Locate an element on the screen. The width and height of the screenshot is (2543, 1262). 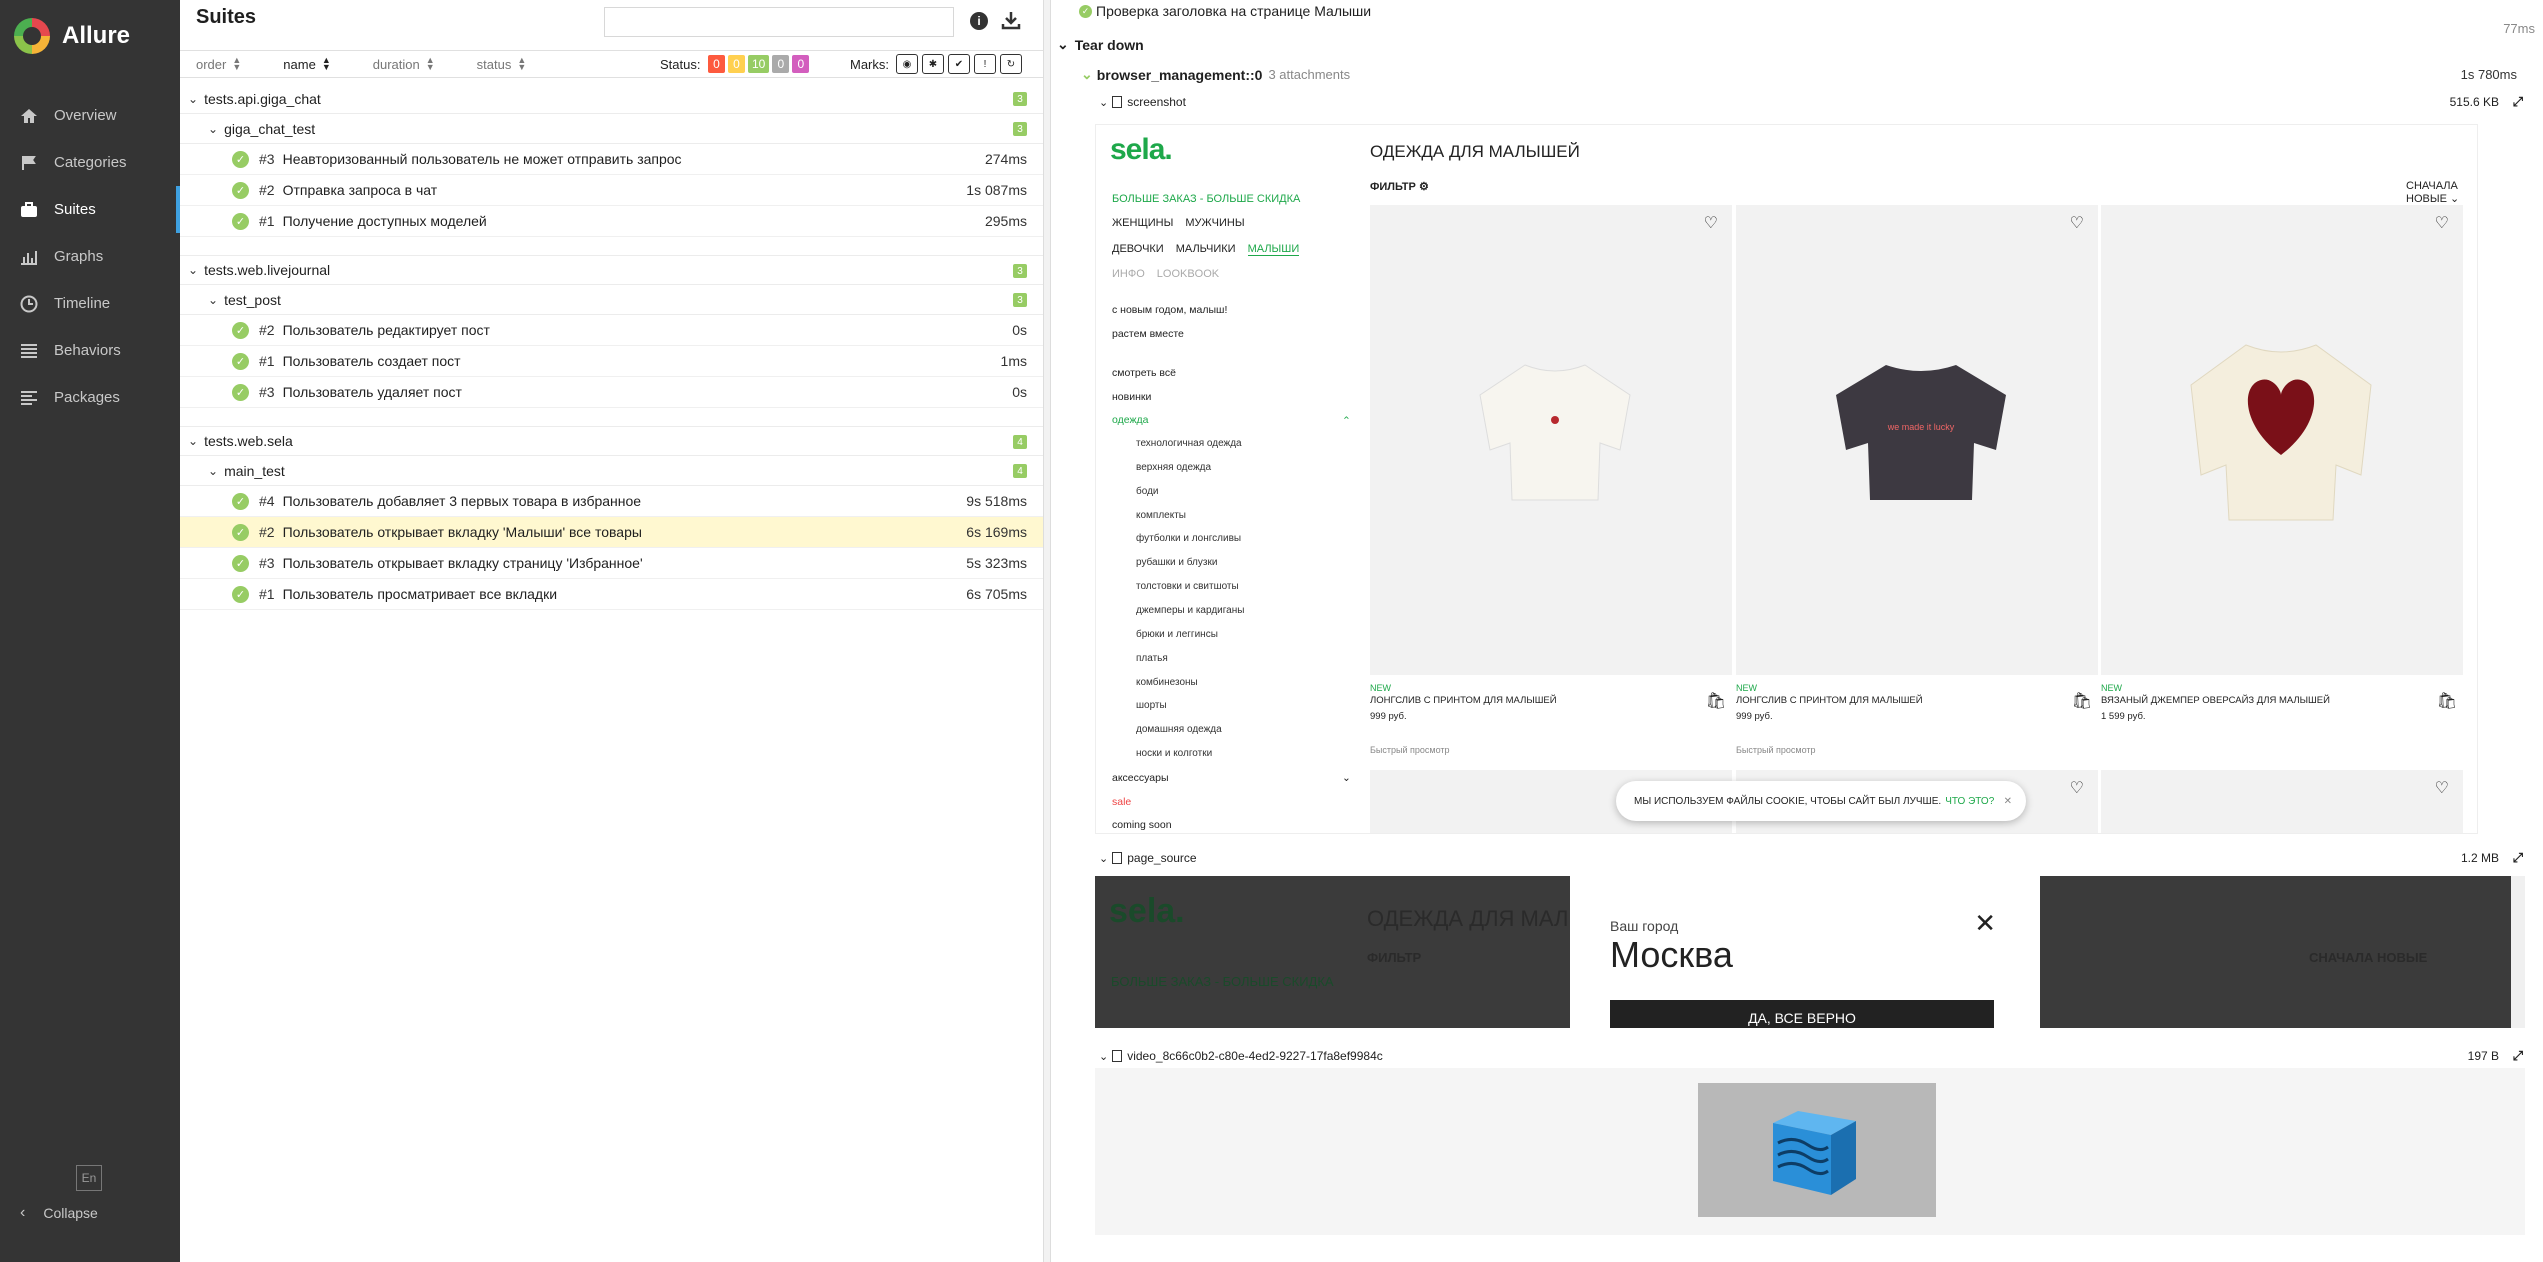
marks-filter: ◉ ✱ ✔ ! ↻ is located at coordinates (961, 64).